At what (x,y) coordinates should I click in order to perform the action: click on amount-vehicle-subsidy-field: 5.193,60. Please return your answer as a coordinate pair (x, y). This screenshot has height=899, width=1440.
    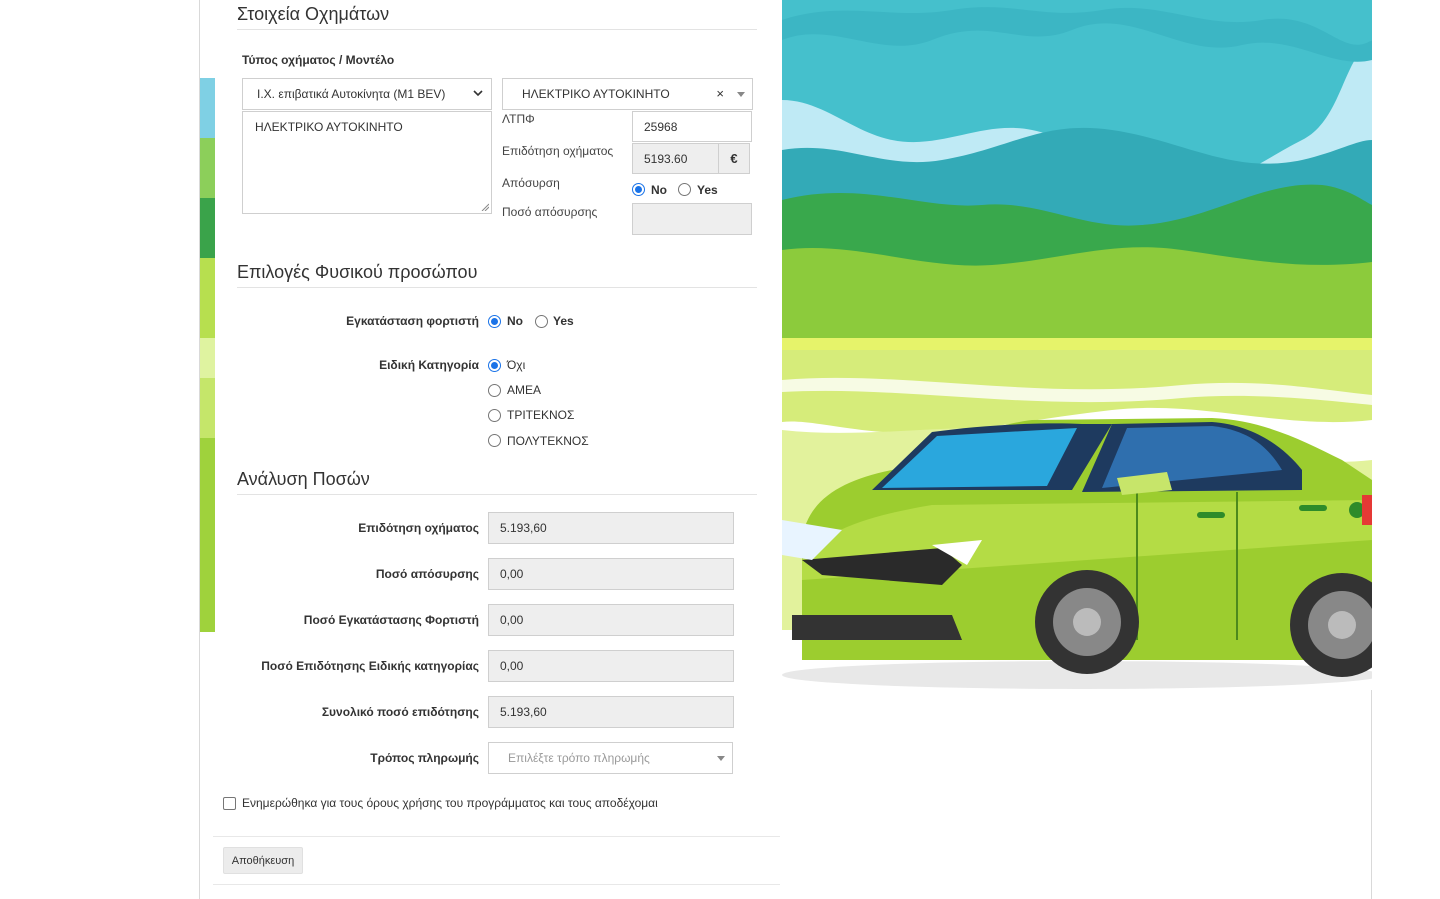
    Looking at the image, I should click on (611, 528).